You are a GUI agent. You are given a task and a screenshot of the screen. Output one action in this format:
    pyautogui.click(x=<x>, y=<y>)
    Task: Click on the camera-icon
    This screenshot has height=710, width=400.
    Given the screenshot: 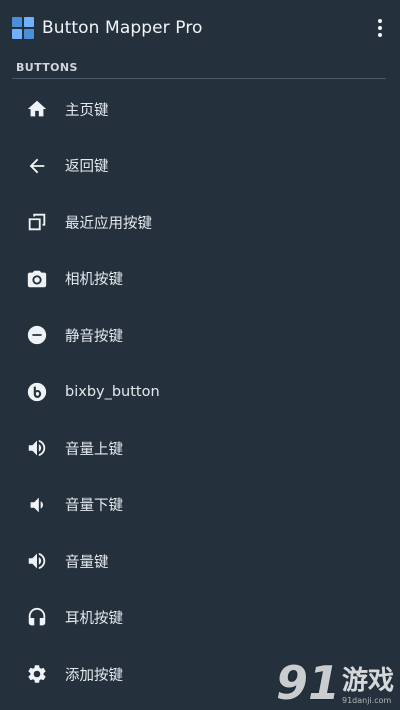 What is the action you would take?
    pyautogui.click(x=37, y=279)
    